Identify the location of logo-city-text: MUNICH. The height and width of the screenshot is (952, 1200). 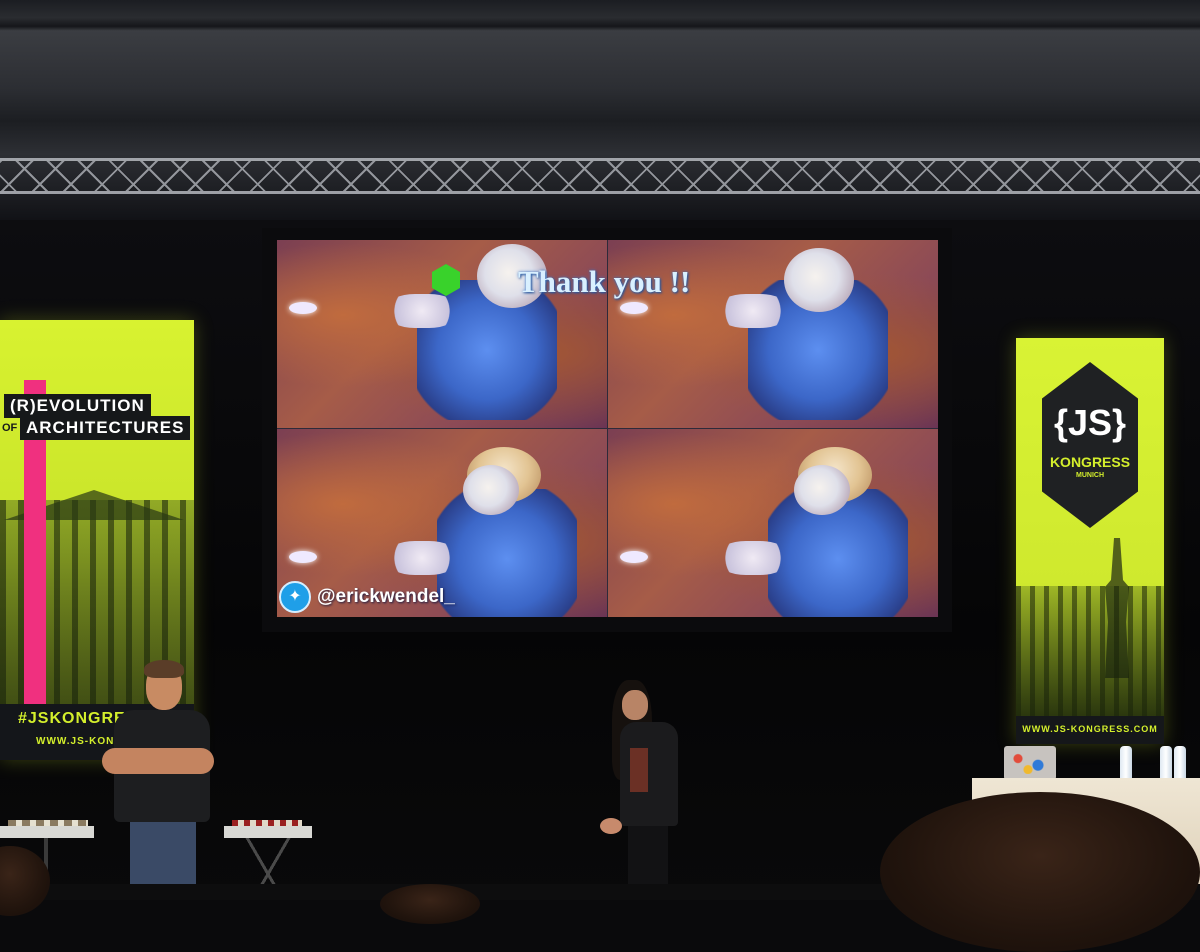
(1090, 475).